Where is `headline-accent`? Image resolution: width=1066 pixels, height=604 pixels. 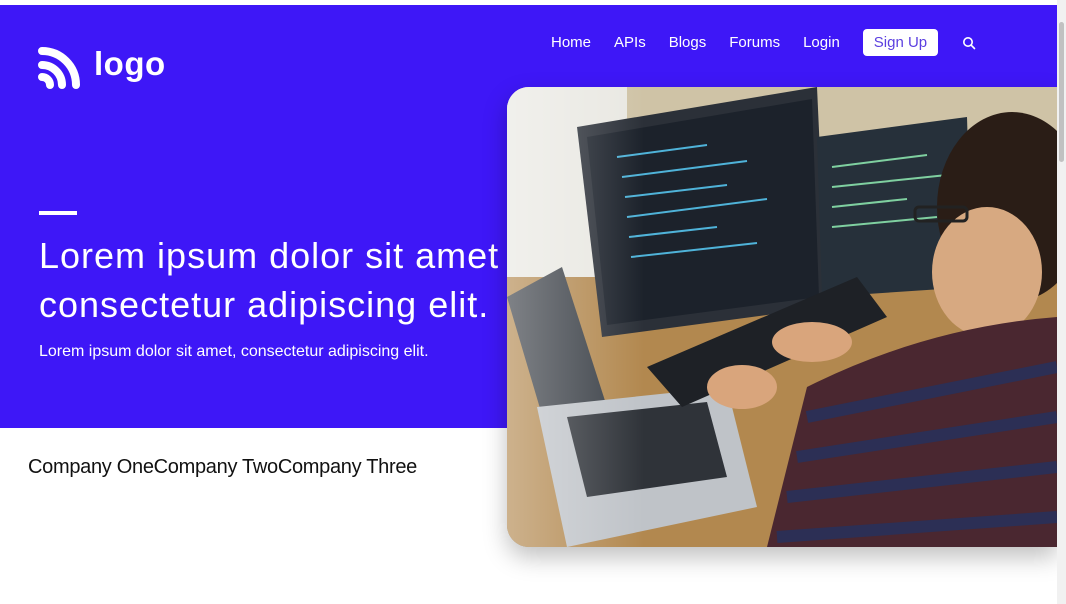
headline-accent is located at coordinates (58, 213).